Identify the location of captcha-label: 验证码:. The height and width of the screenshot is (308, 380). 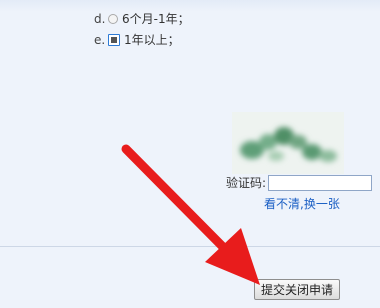
(246, 183).